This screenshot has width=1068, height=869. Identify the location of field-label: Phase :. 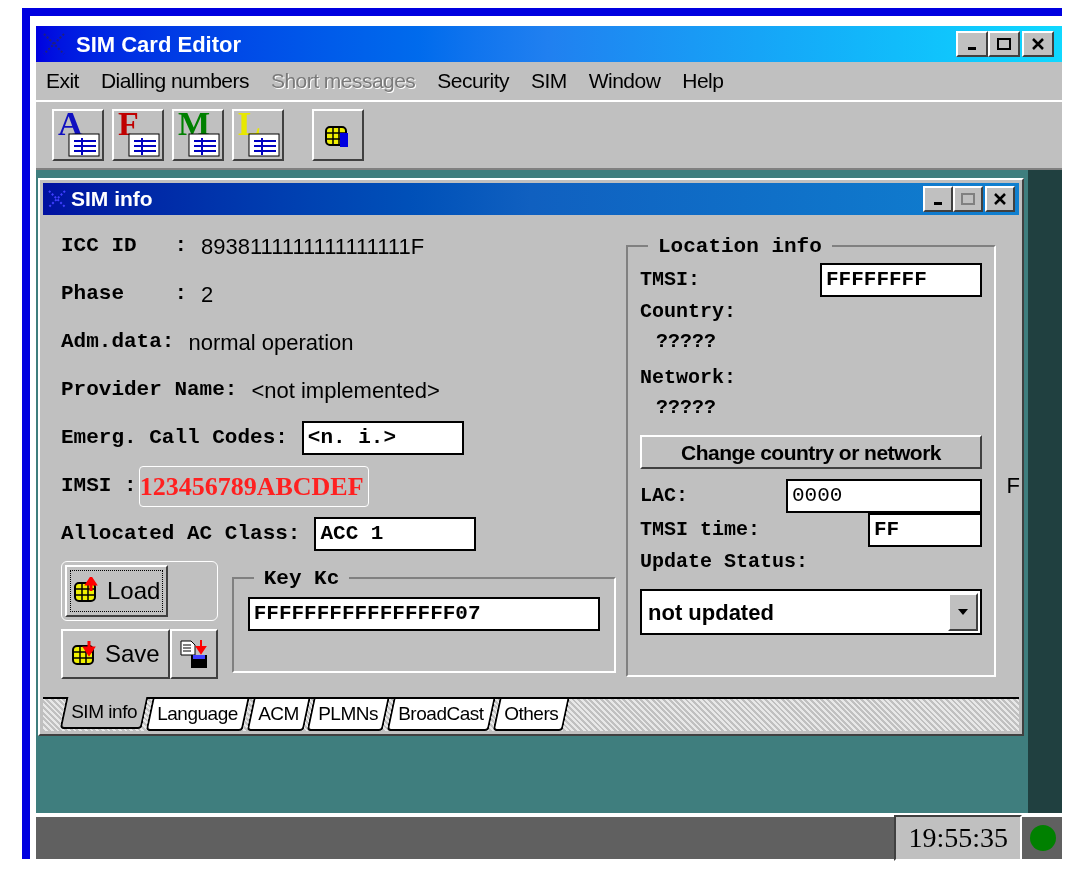
(124, 294).